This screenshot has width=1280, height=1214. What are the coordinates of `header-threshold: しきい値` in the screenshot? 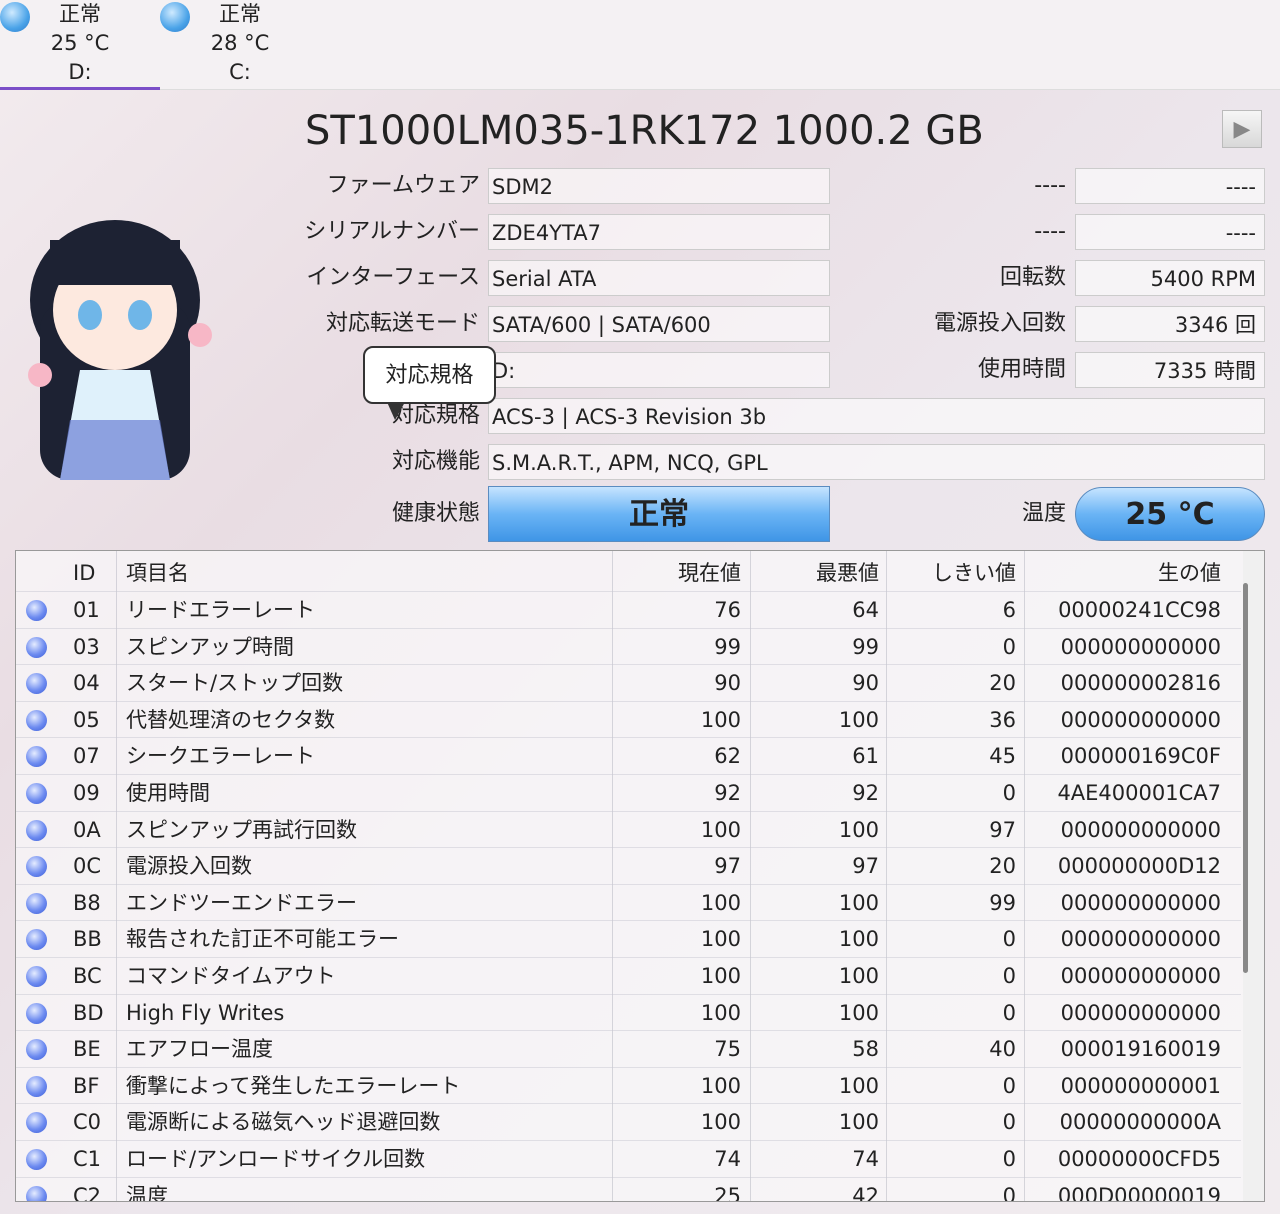 It's located at (974, 573).